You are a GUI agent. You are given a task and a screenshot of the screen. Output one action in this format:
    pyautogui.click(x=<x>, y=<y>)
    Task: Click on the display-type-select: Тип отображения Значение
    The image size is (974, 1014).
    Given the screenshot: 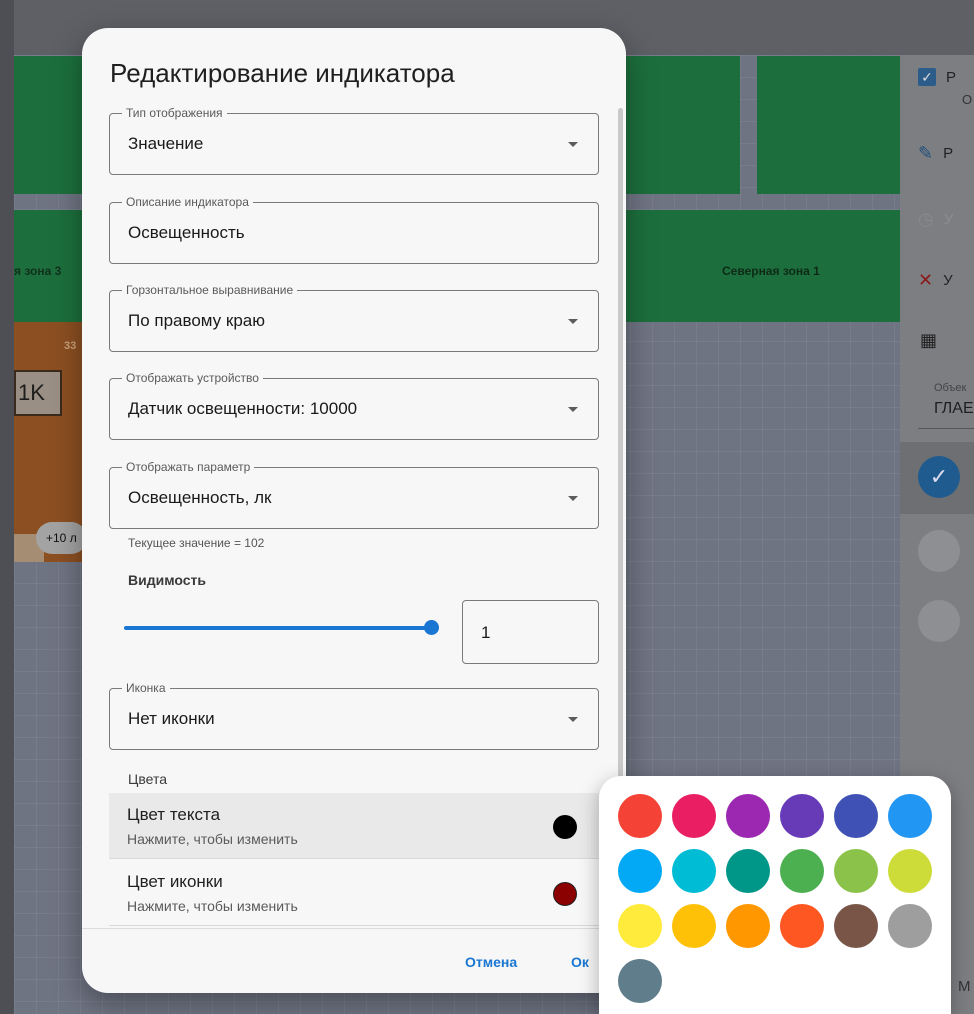 What is the action you would take?
    pyautogui.click(x=354, y=141)
    